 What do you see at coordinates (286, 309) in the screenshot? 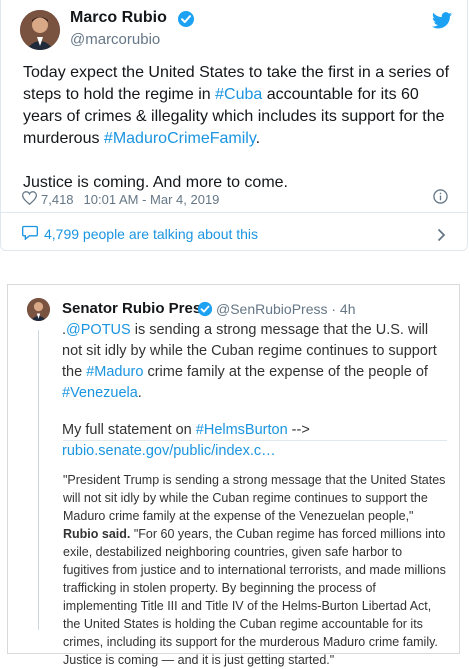
I see `embedded-handle-time: @SenRubioPress · 4h` at bounding box center [286, 309].